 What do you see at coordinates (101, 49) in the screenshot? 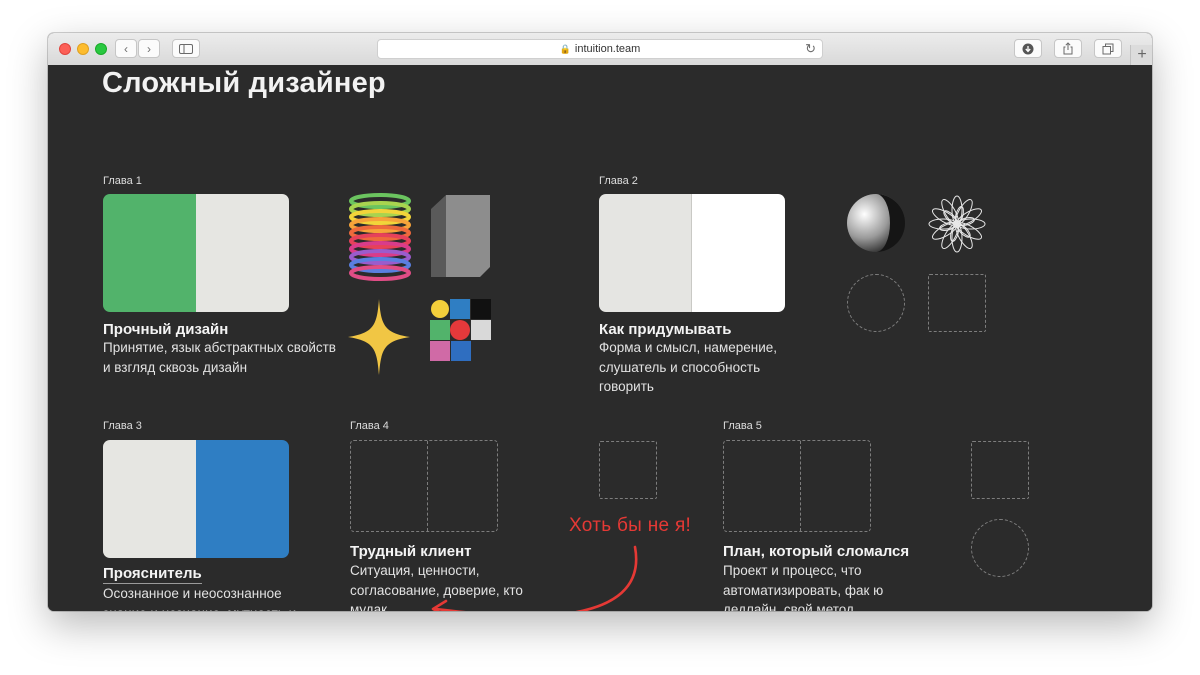
I see `zoom-window-button` at bounding box center [101, 49].